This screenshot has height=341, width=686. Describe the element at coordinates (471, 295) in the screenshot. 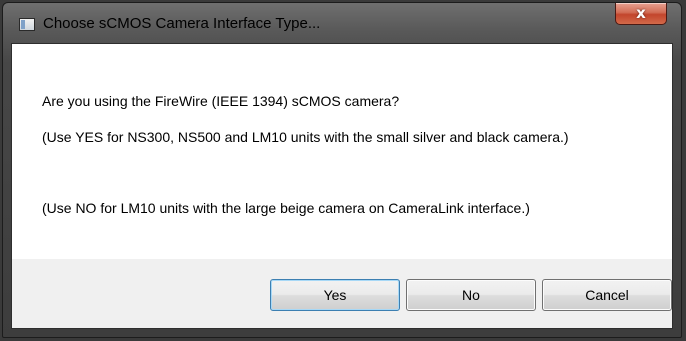

I see `no-button: No` at that location.